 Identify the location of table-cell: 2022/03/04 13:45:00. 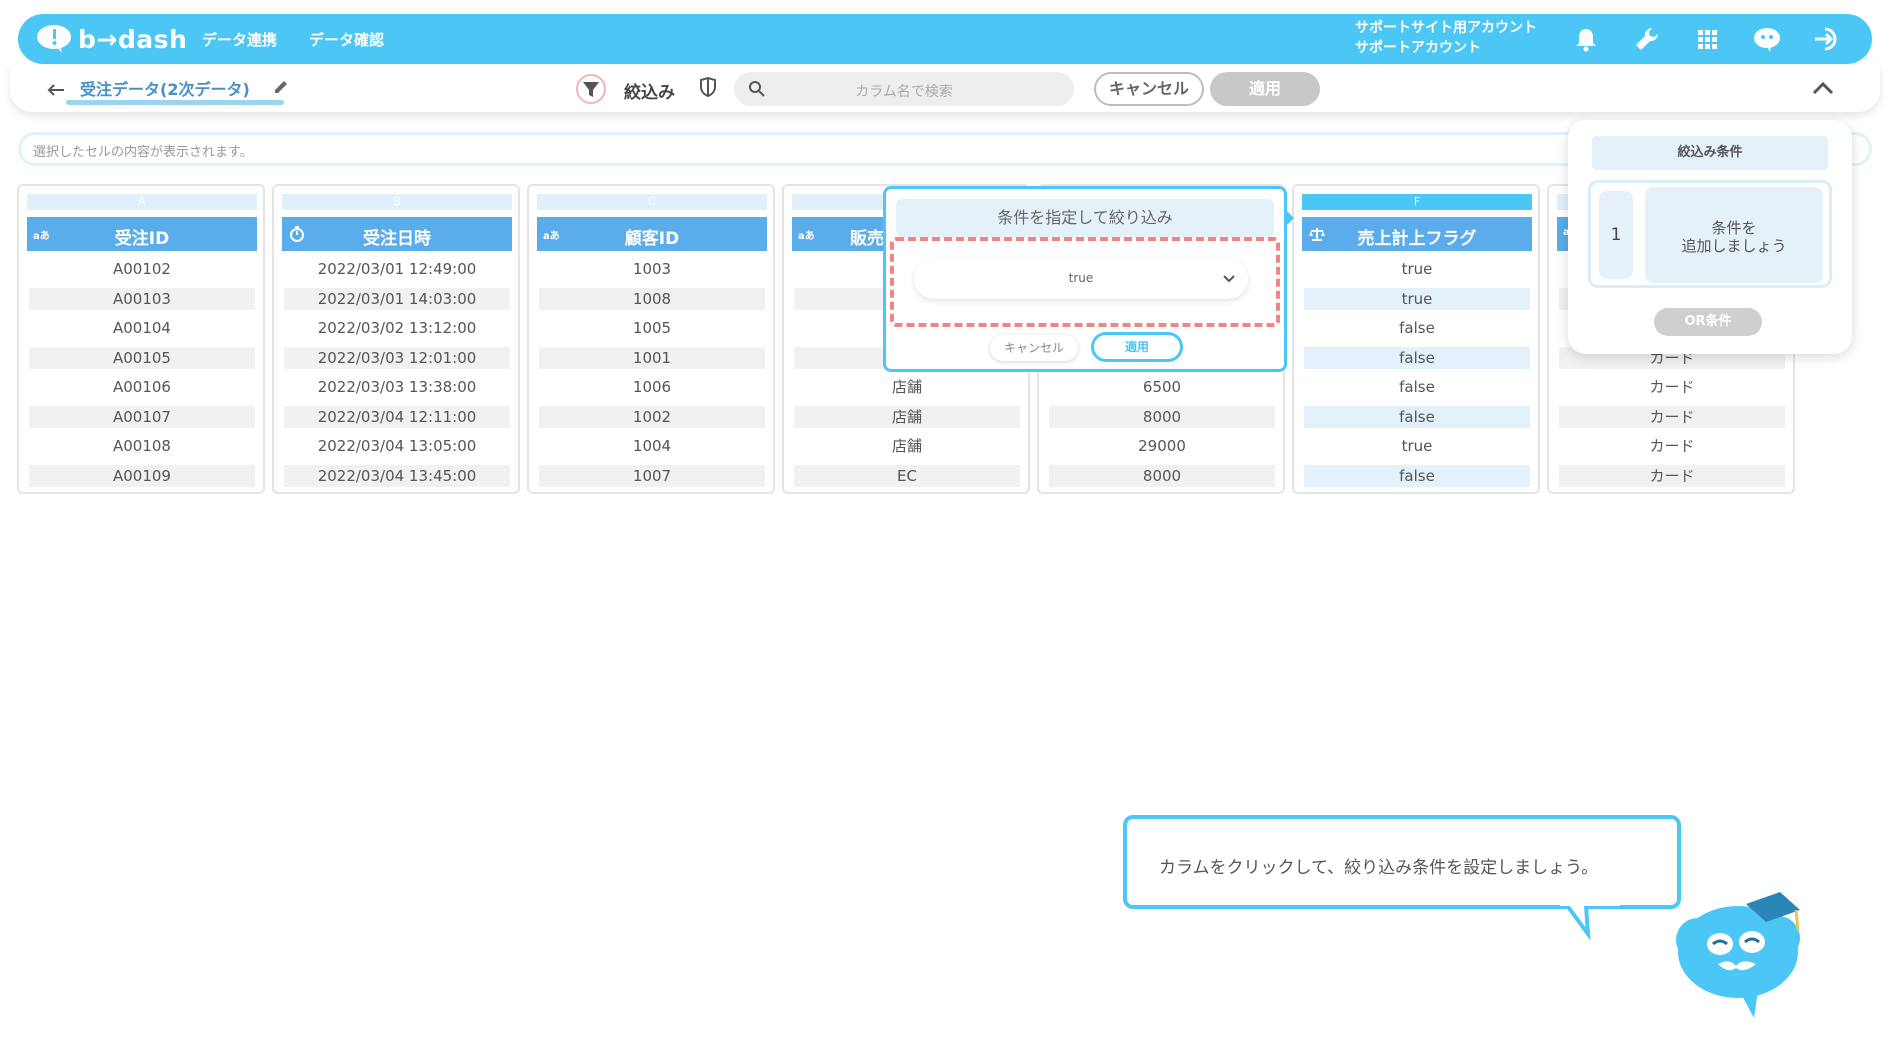
(397, 476).